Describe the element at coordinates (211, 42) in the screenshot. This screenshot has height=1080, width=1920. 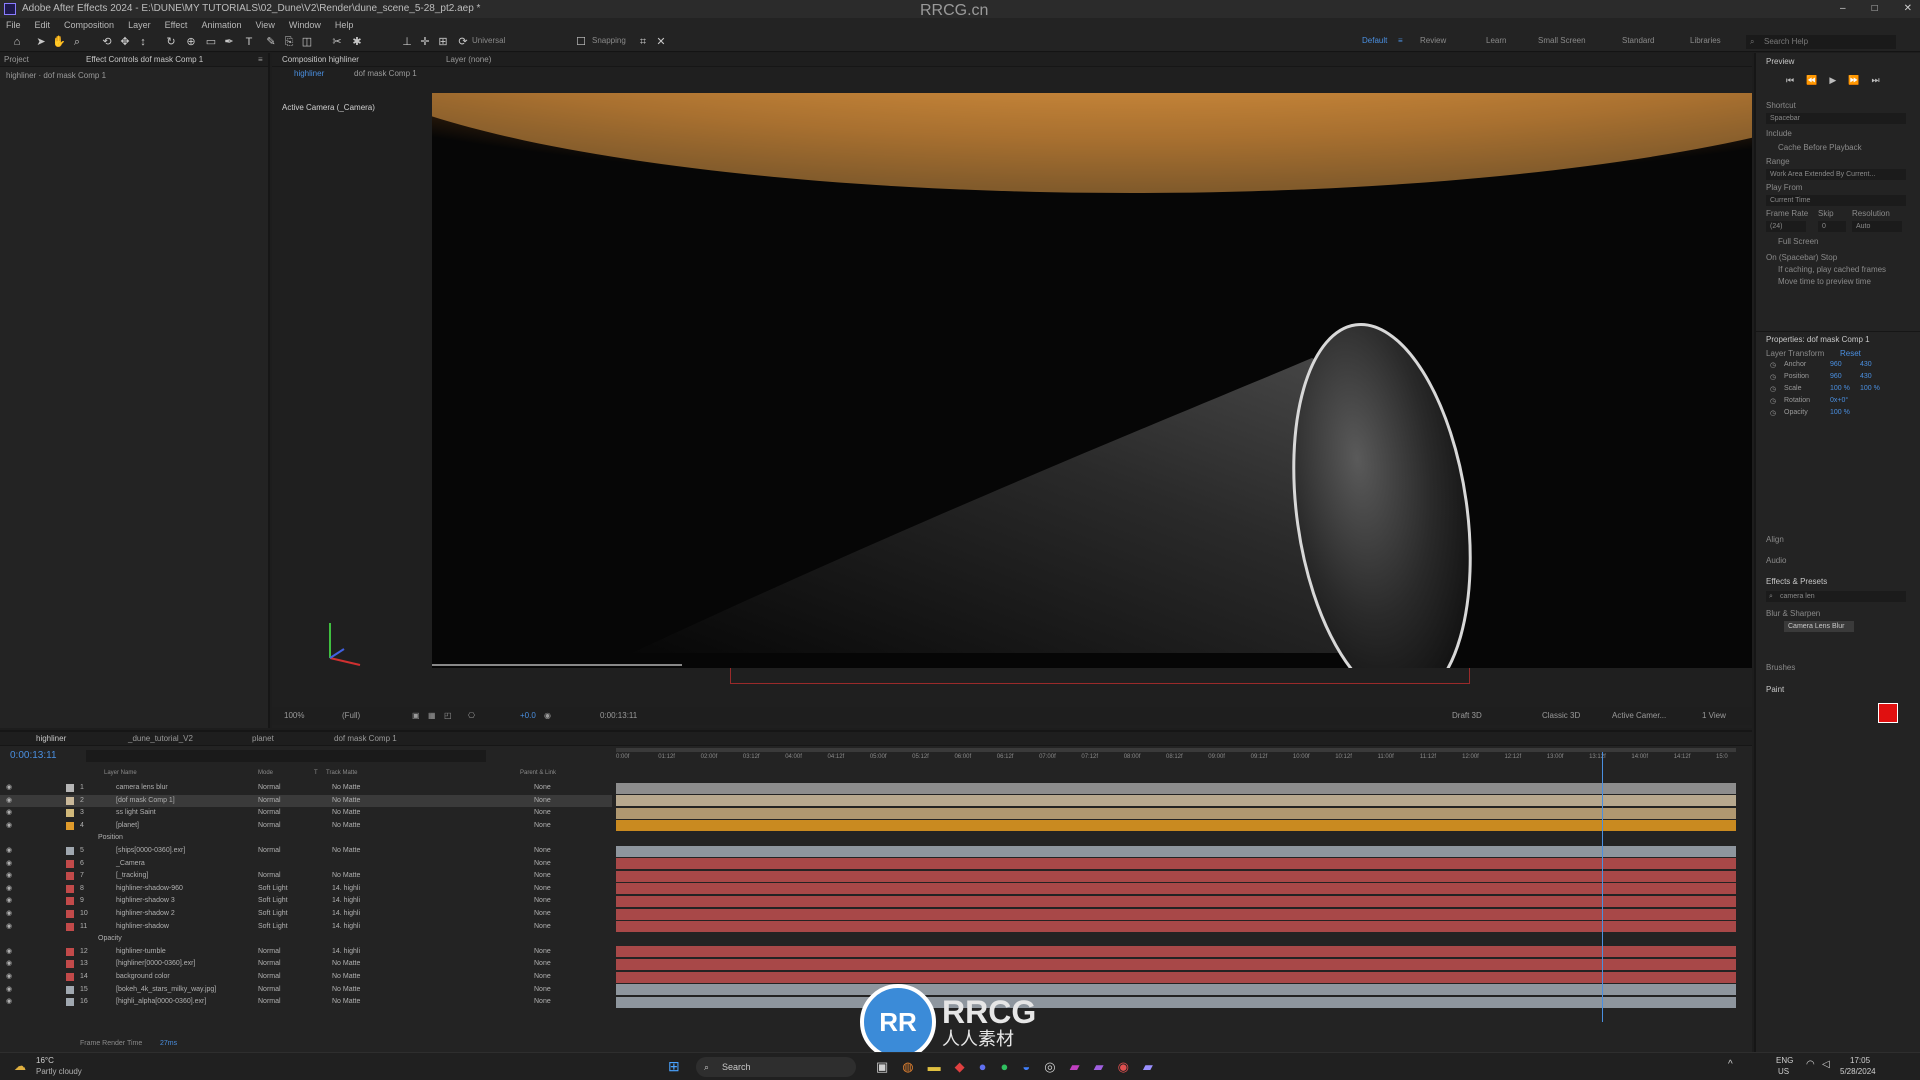
I see `rectangle-tool-icon: ▭` at that location.